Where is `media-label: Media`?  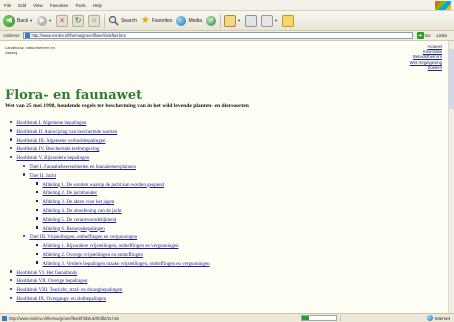 media-label: Media is located at coordinates (195, 20).